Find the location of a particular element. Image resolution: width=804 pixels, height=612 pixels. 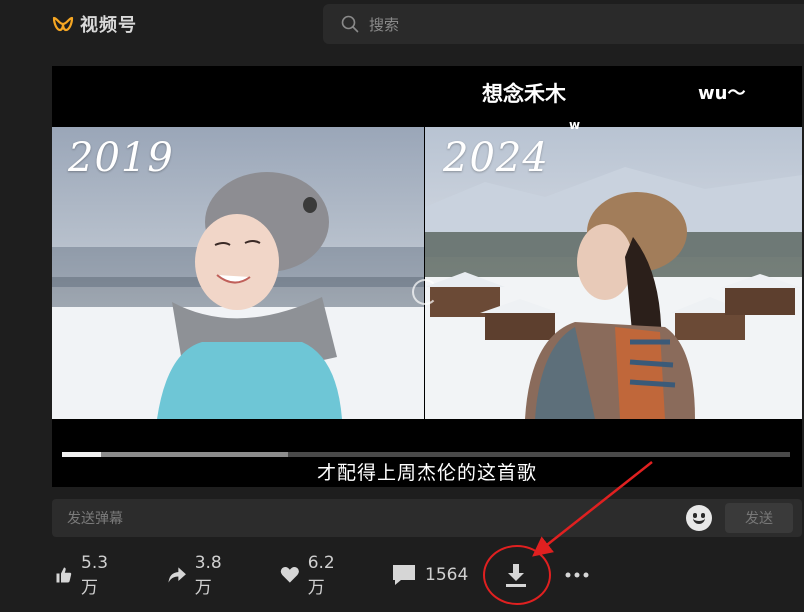

share-count: 3.8万 is located at coordinates (208, 575).